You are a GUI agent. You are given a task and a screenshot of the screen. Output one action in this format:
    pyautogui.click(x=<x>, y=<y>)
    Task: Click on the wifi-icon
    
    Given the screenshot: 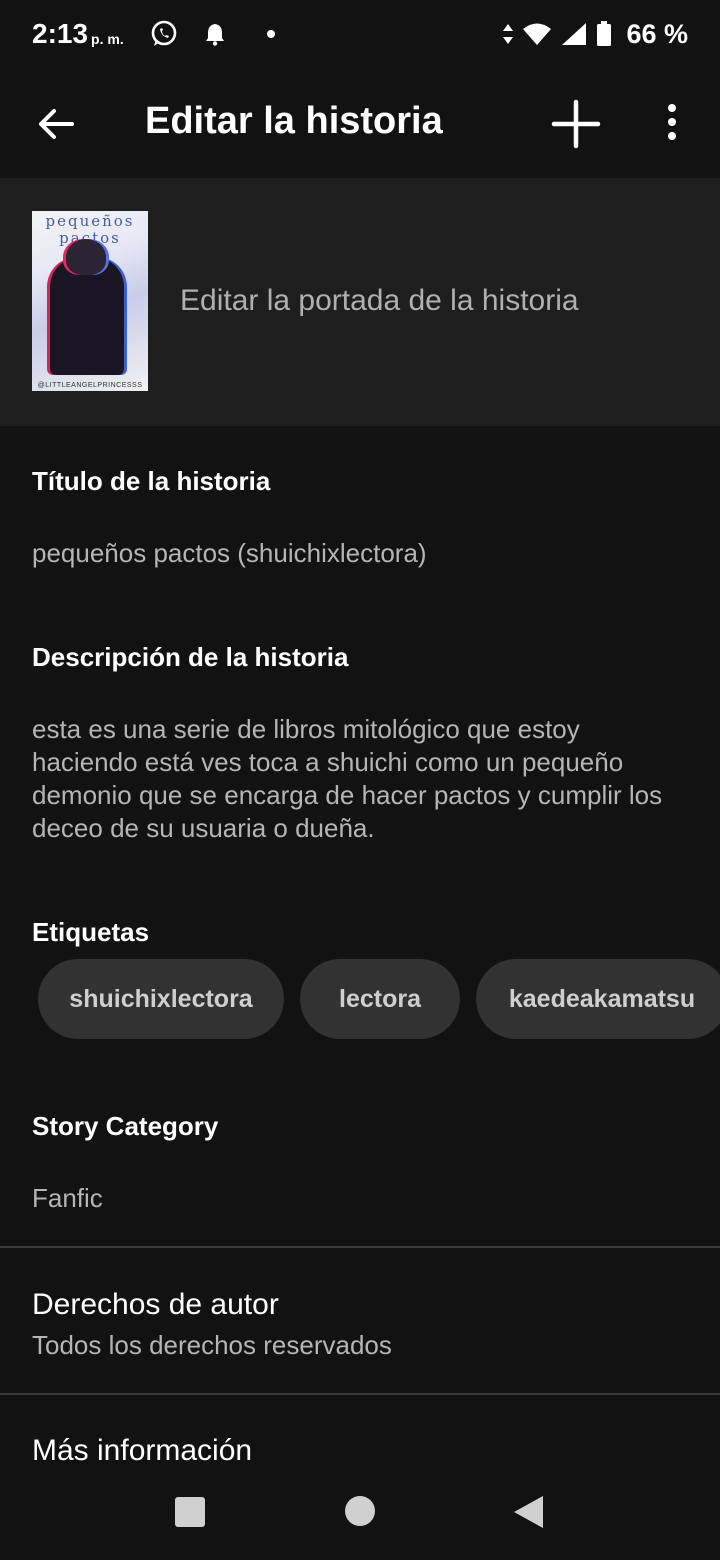 What is the action you would take?
    pyautogui.click(x=537, y=34)
    